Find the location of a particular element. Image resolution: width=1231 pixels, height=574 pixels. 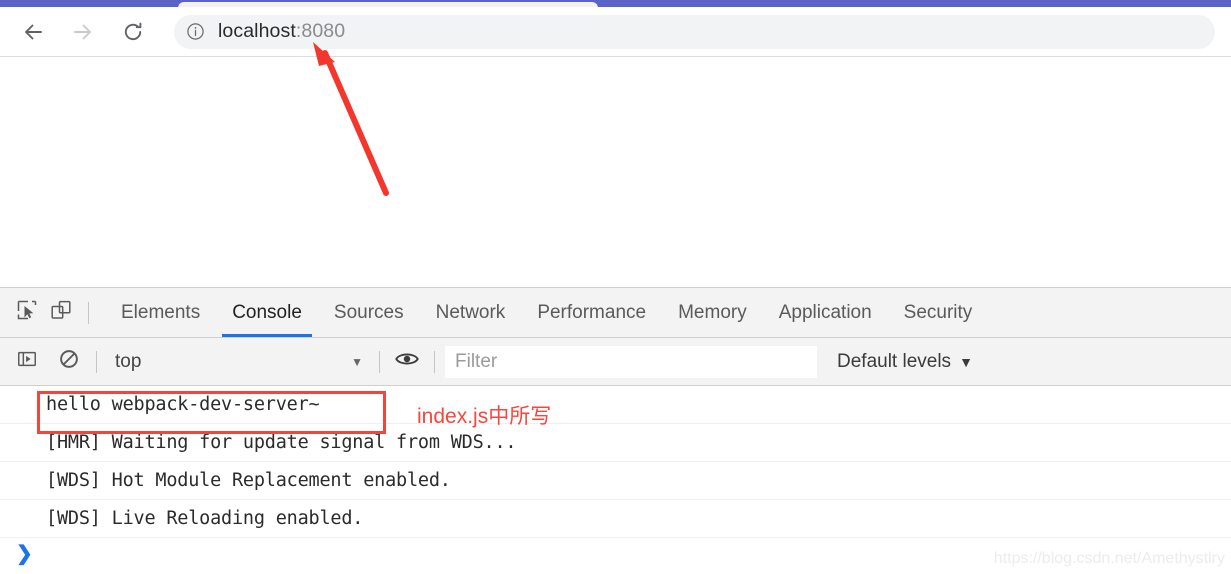

clear-console-icon is located at coordinates (69, 361).